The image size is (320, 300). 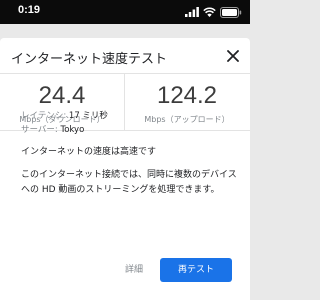 What do you see at coordinates (89, 152) in the screenshot?
I see `speed-result-text: インターネットの速度は高速です` at bounding box center [89, 152].